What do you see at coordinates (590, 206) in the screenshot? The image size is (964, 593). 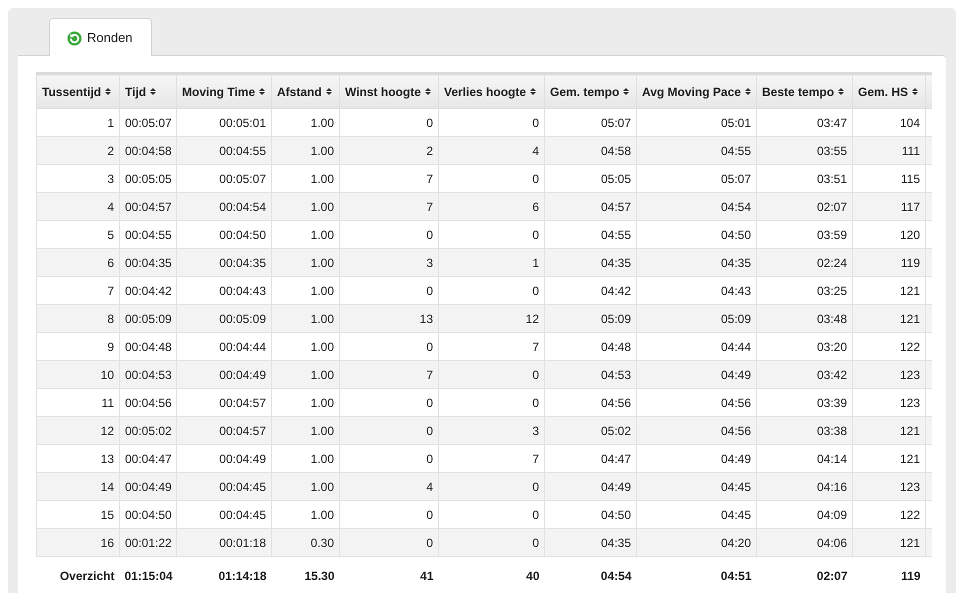 I see `table-cell: 04:57` at bounding box center [590, 206].